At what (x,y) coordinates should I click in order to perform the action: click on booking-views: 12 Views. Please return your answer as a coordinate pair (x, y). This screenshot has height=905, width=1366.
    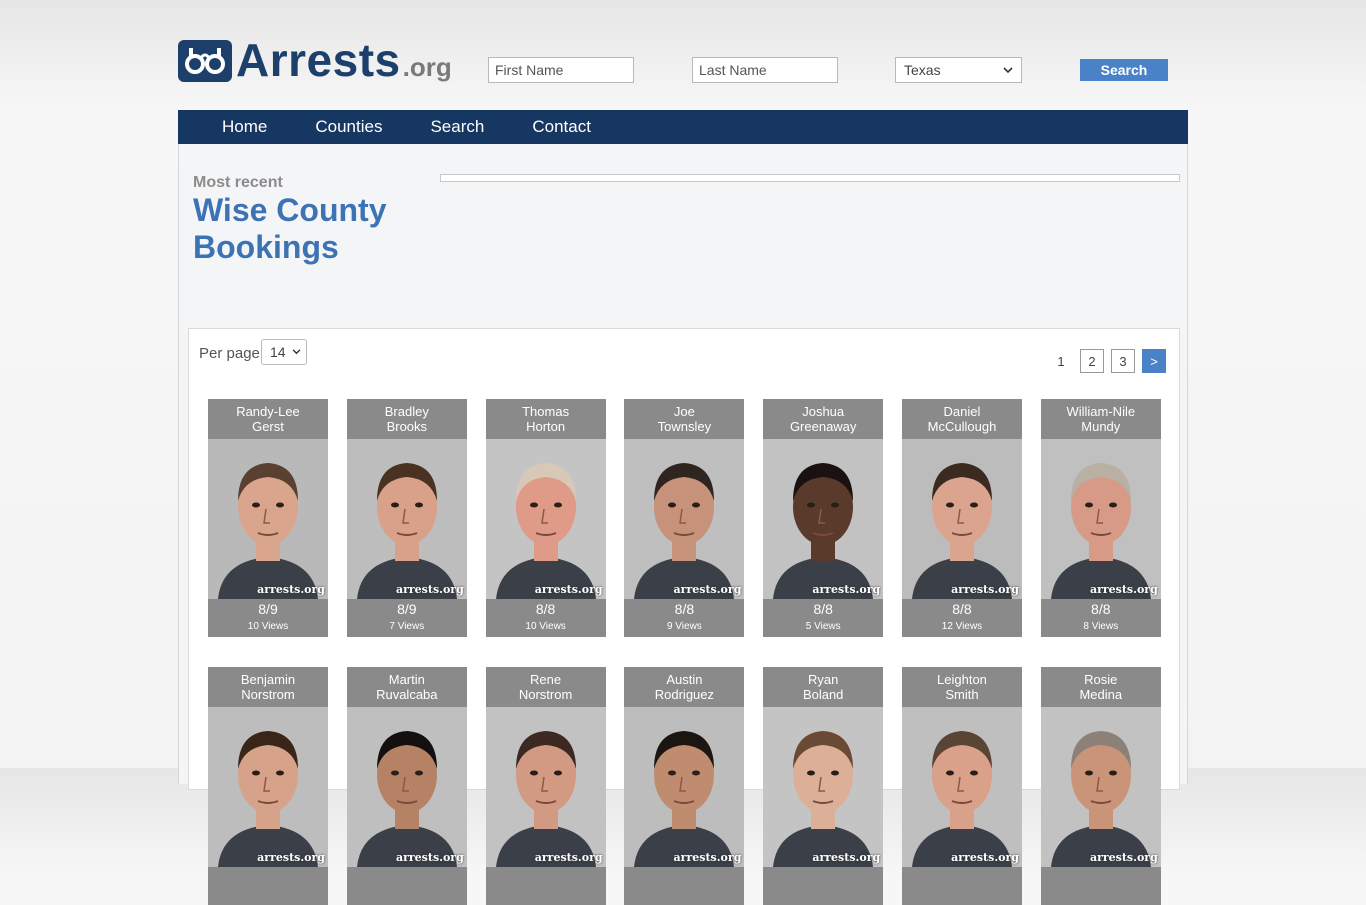
    Looking at the image, I should click on (962, 626).